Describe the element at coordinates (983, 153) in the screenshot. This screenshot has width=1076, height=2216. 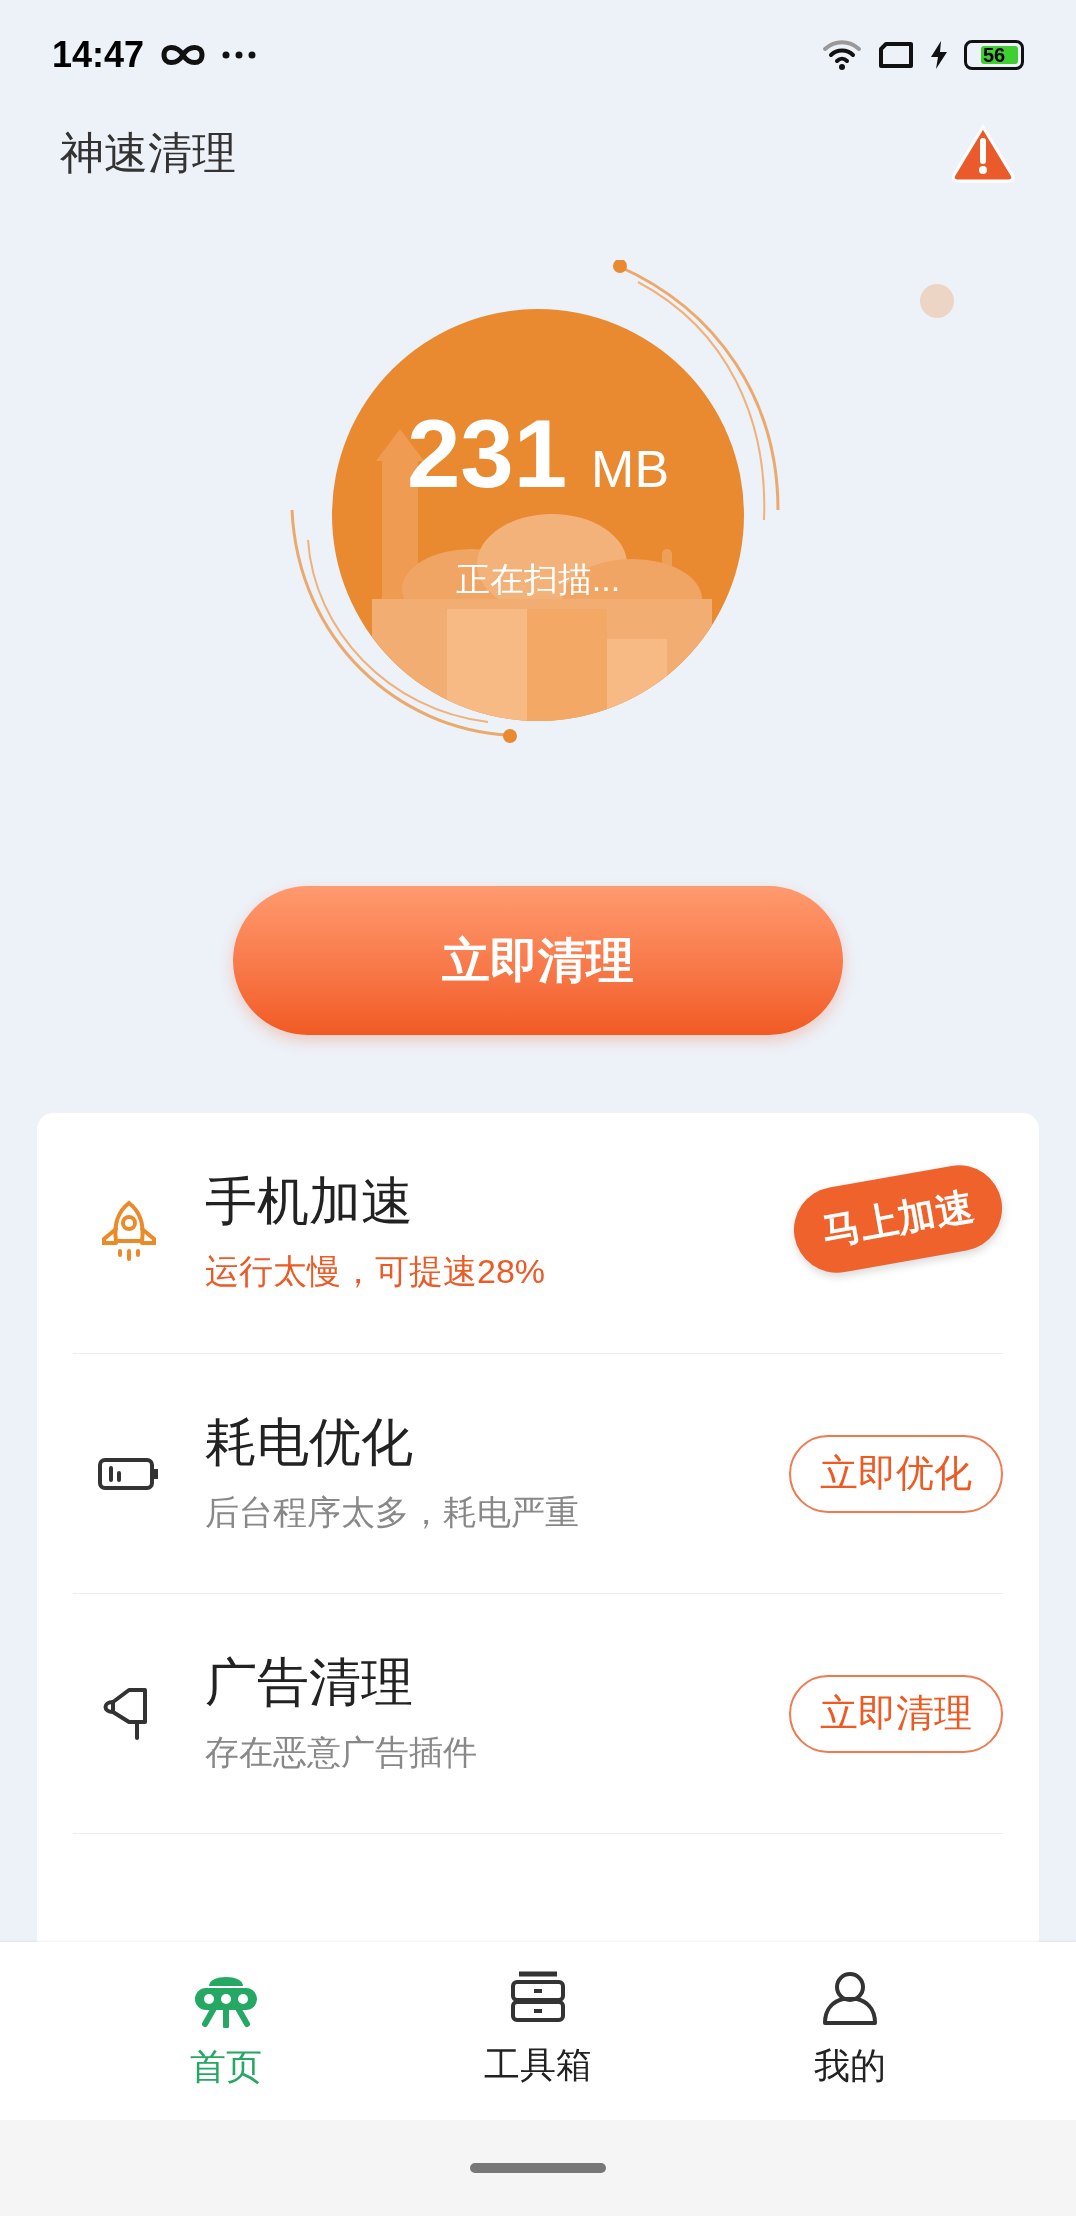
I see `warning-icon` at that location.